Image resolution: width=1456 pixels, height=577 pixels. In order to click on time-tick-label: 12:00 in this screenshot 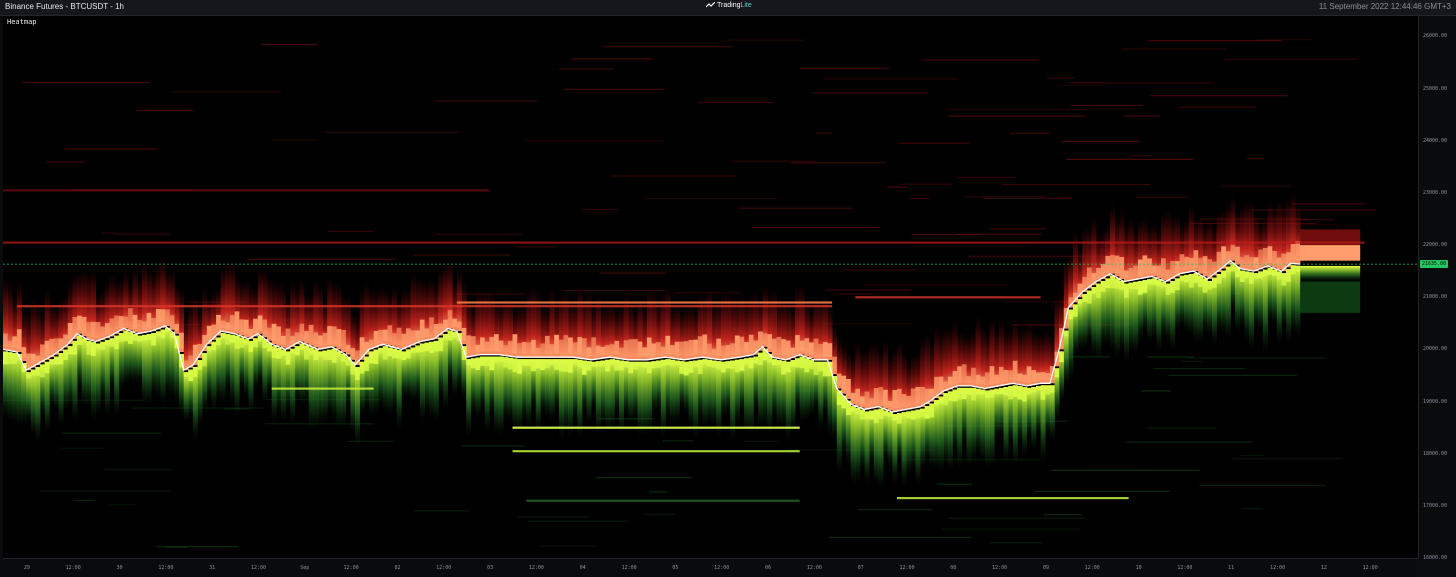, I will do `click(1185, 568)`.